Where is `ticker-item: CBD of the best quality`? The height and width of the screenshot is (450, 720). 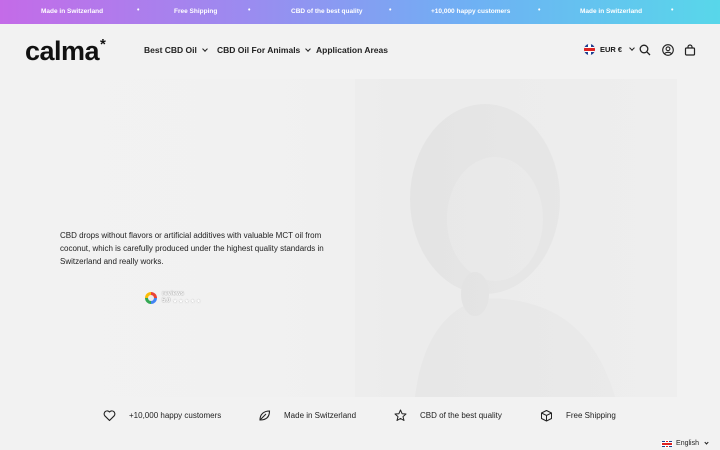 ticker-item: CBD of the best quality is located at coordinates (327, 11).